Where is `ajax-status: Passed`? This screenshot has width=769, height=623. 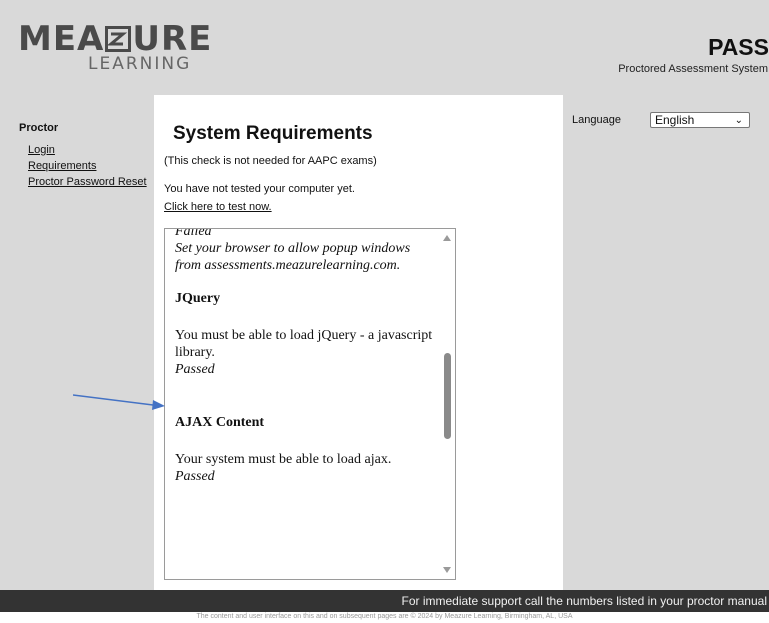
ajax-status: Passed is located at coordinates (195, 476).